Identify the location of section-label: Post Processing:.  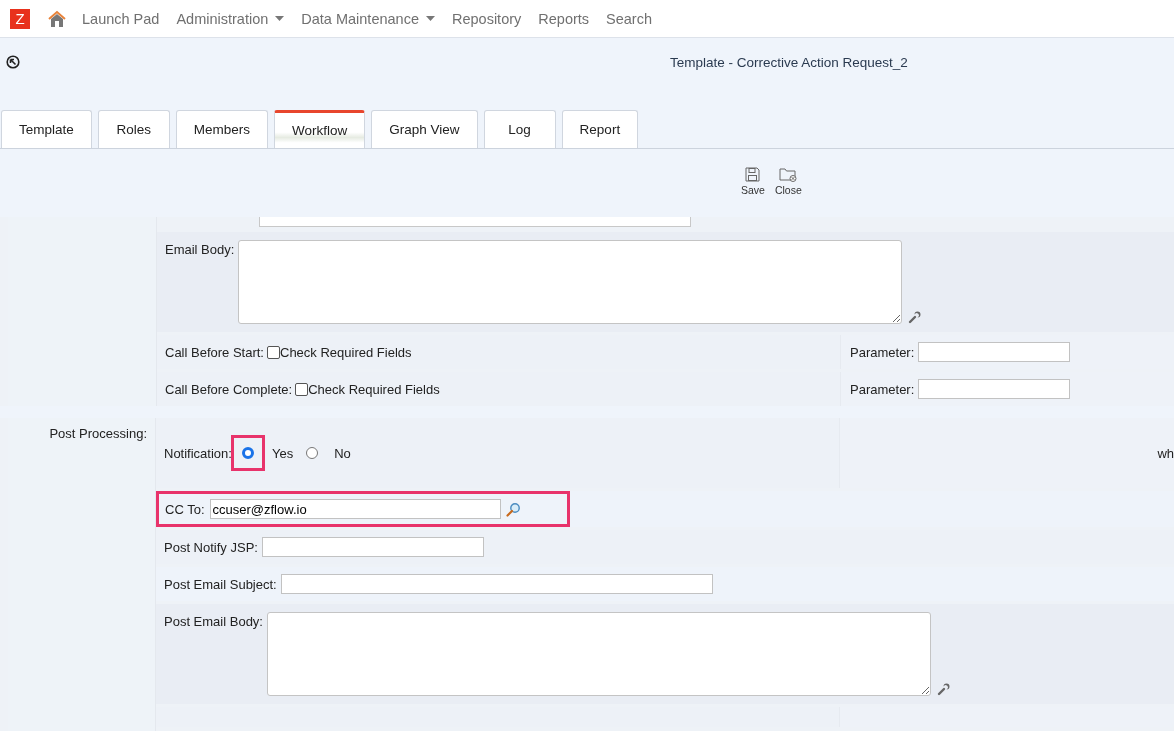
(98, 434).